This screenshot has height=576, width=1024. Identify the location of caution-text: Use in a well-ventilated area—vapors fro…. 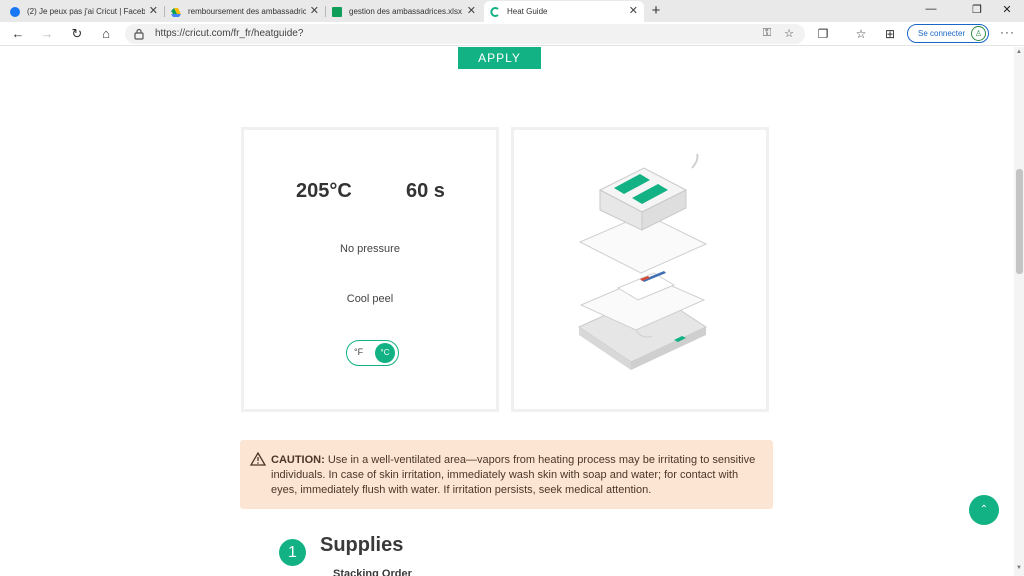
(513, 475).